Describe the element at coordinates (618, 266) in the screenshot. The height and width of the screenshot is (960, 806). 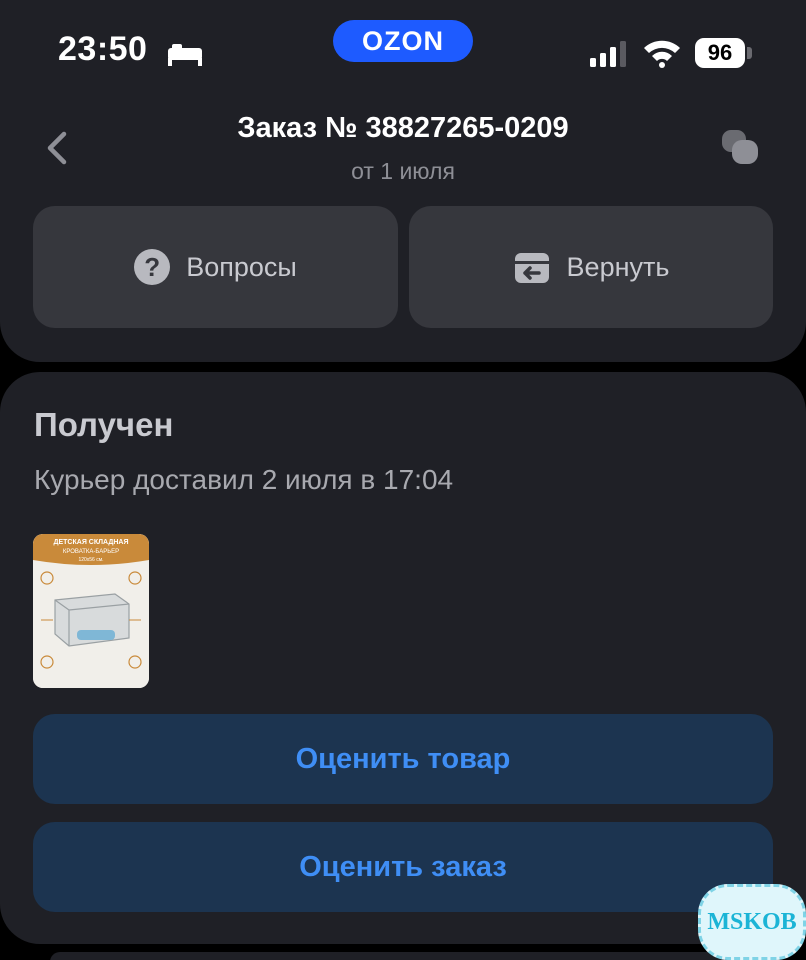
I see `return-label: Вернуть` at that location.